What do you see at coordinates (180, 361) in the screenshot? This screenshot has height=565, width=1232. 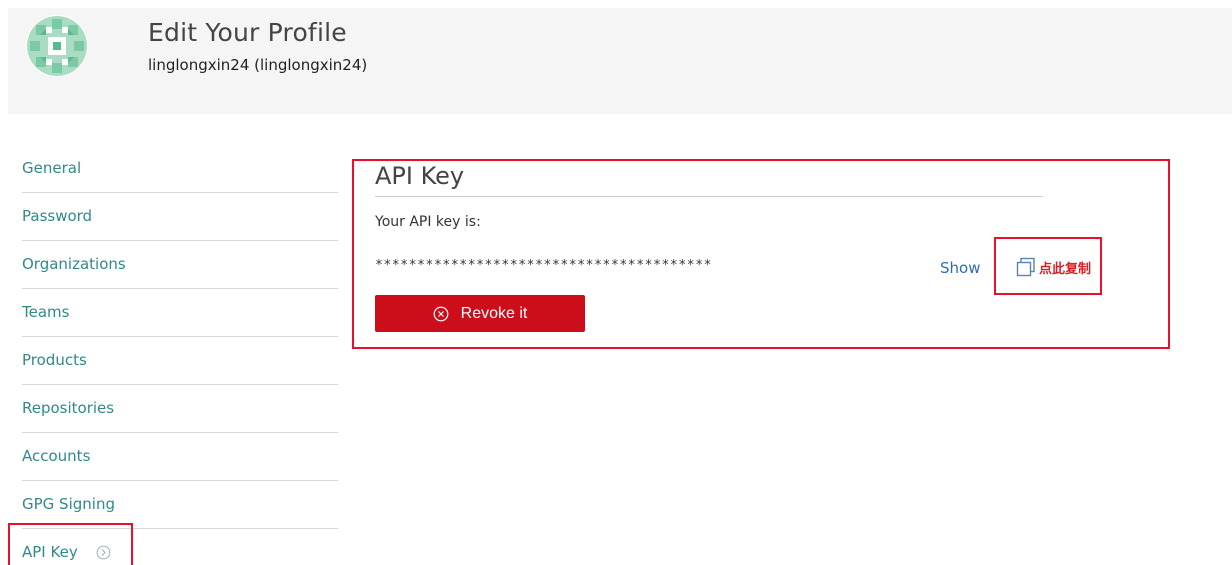 I see `sidebar-item-products: Products` at bounding box center [180, 361].